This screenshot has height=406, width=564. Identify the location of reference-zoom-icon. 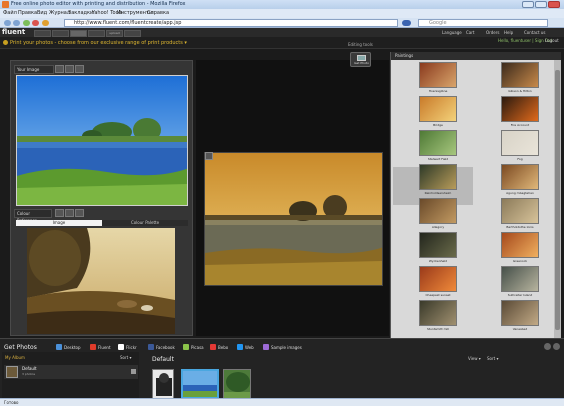
(69, 213).